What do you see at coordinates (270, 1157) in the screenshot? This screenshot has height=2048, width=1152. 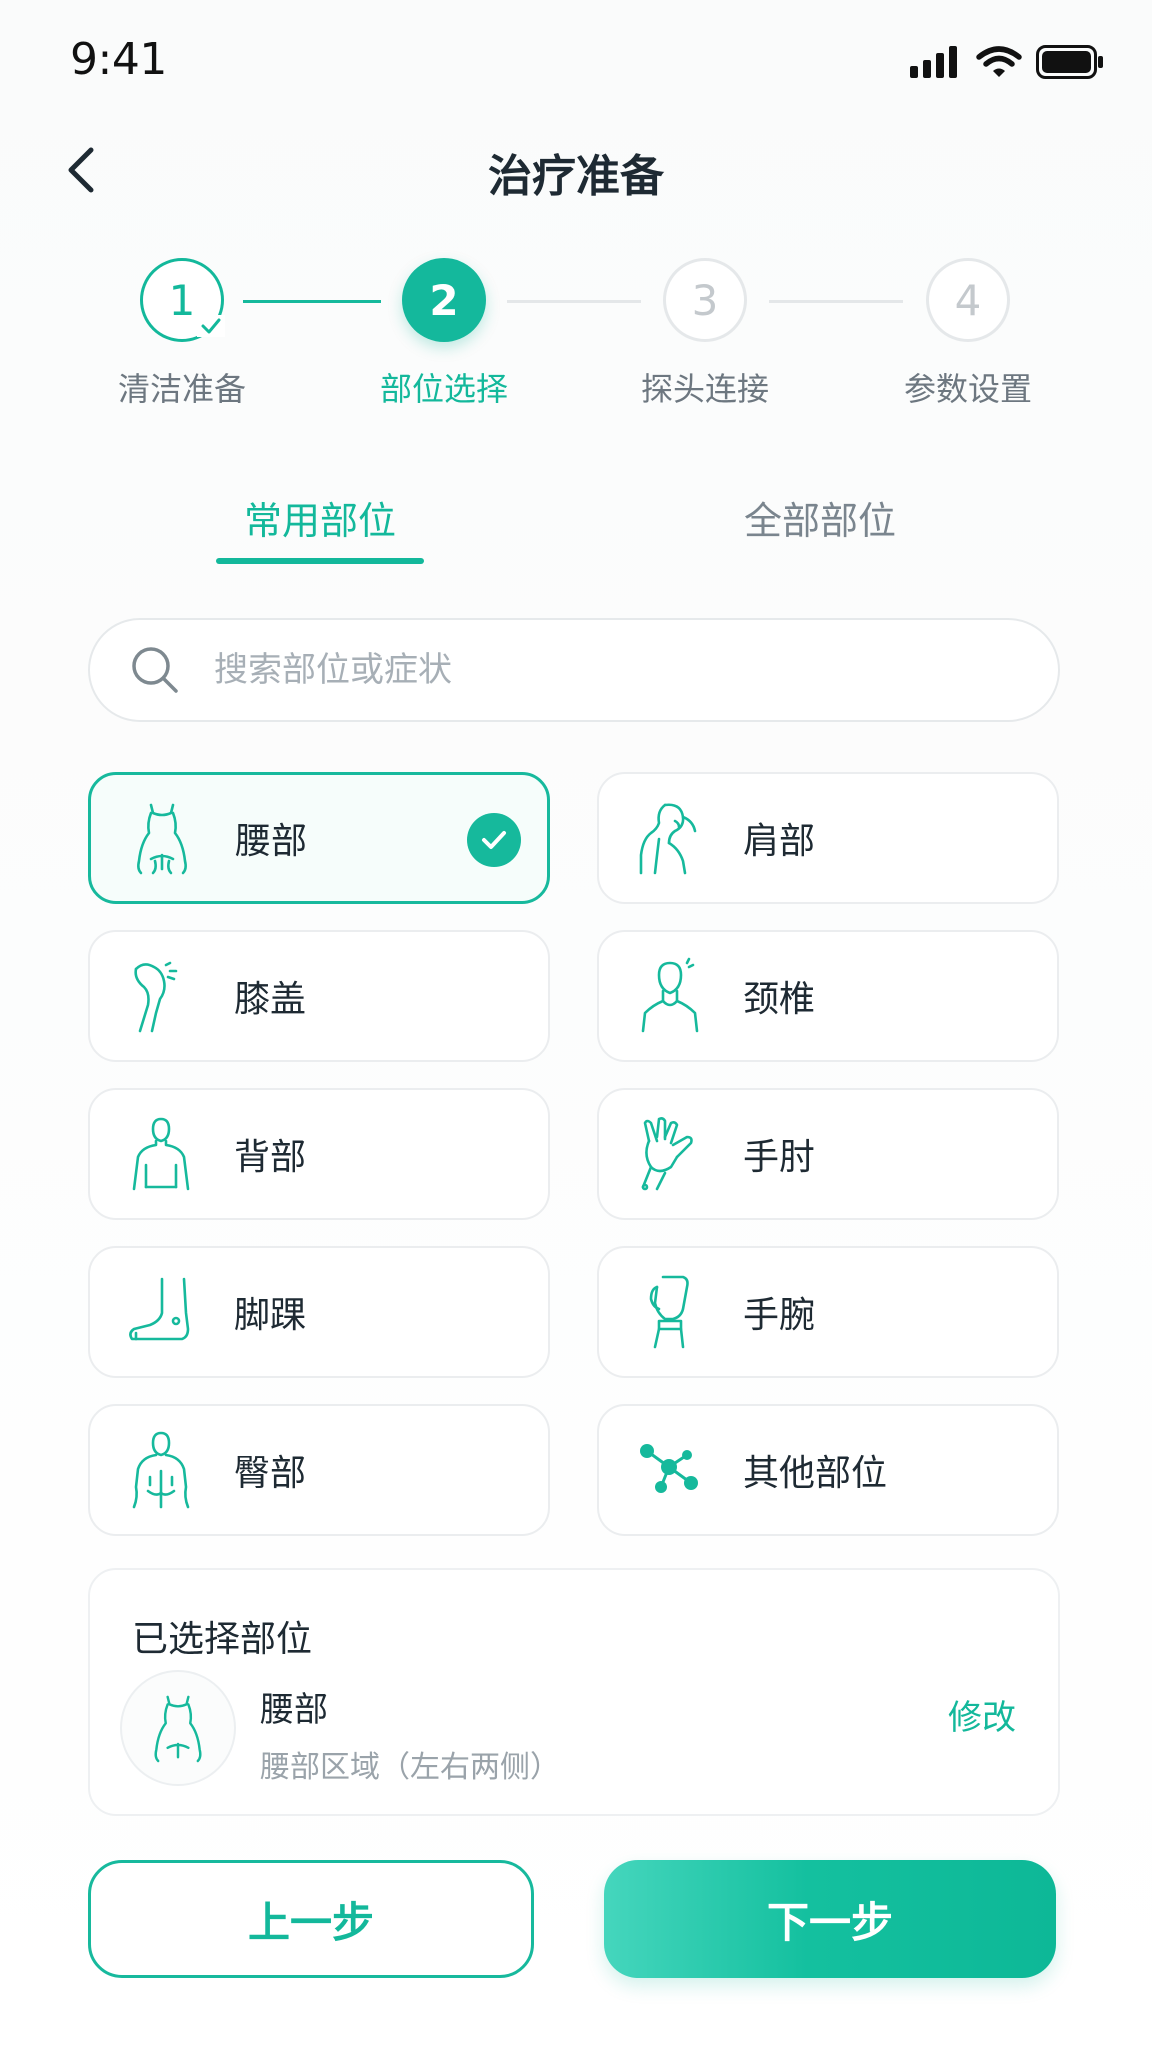 I see `part-label: 背部` at bounding box center [270, 1157].